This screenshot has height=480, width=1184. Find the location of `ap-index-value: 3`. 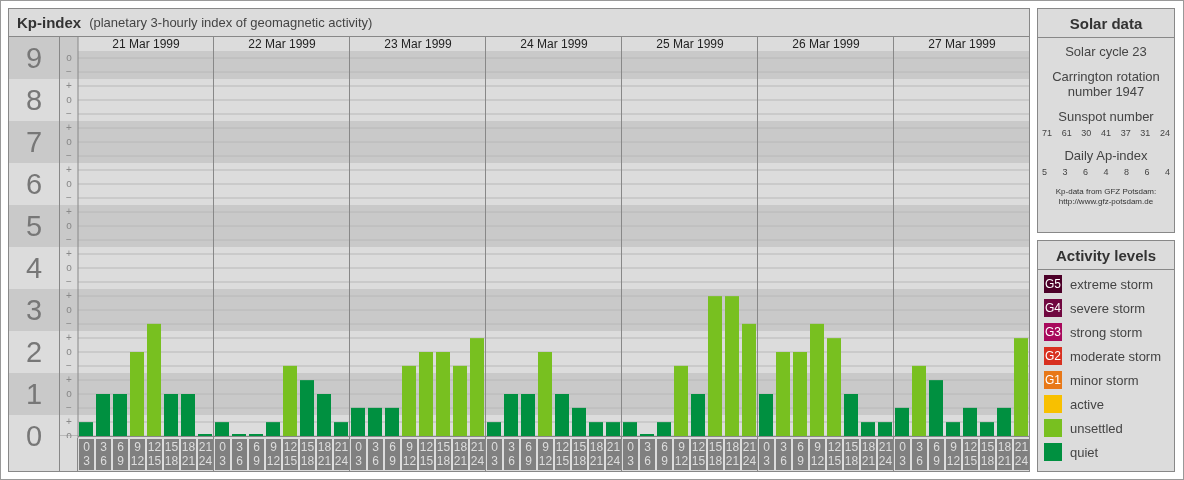

ap-index-value: 3 is located at coordinates (1065, 172).